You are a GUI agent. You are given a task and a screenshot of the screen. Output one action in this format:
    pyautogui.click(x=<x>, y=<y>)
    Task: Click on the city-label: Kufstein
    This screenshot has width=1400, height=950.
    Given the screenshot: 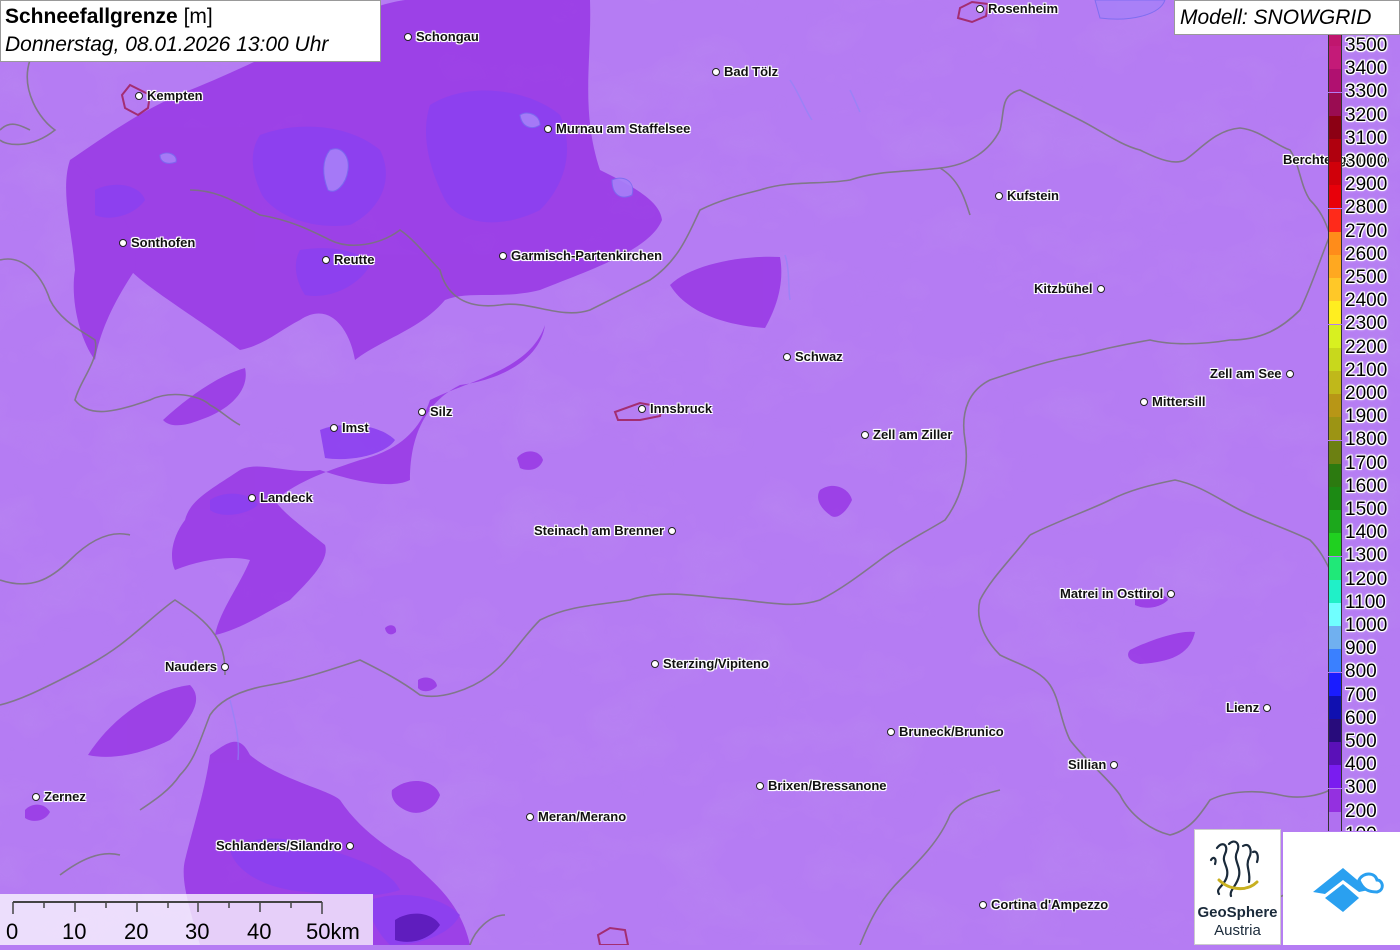 What is the action you would take?
    pyautogui.click(x=1033, y=195)
    